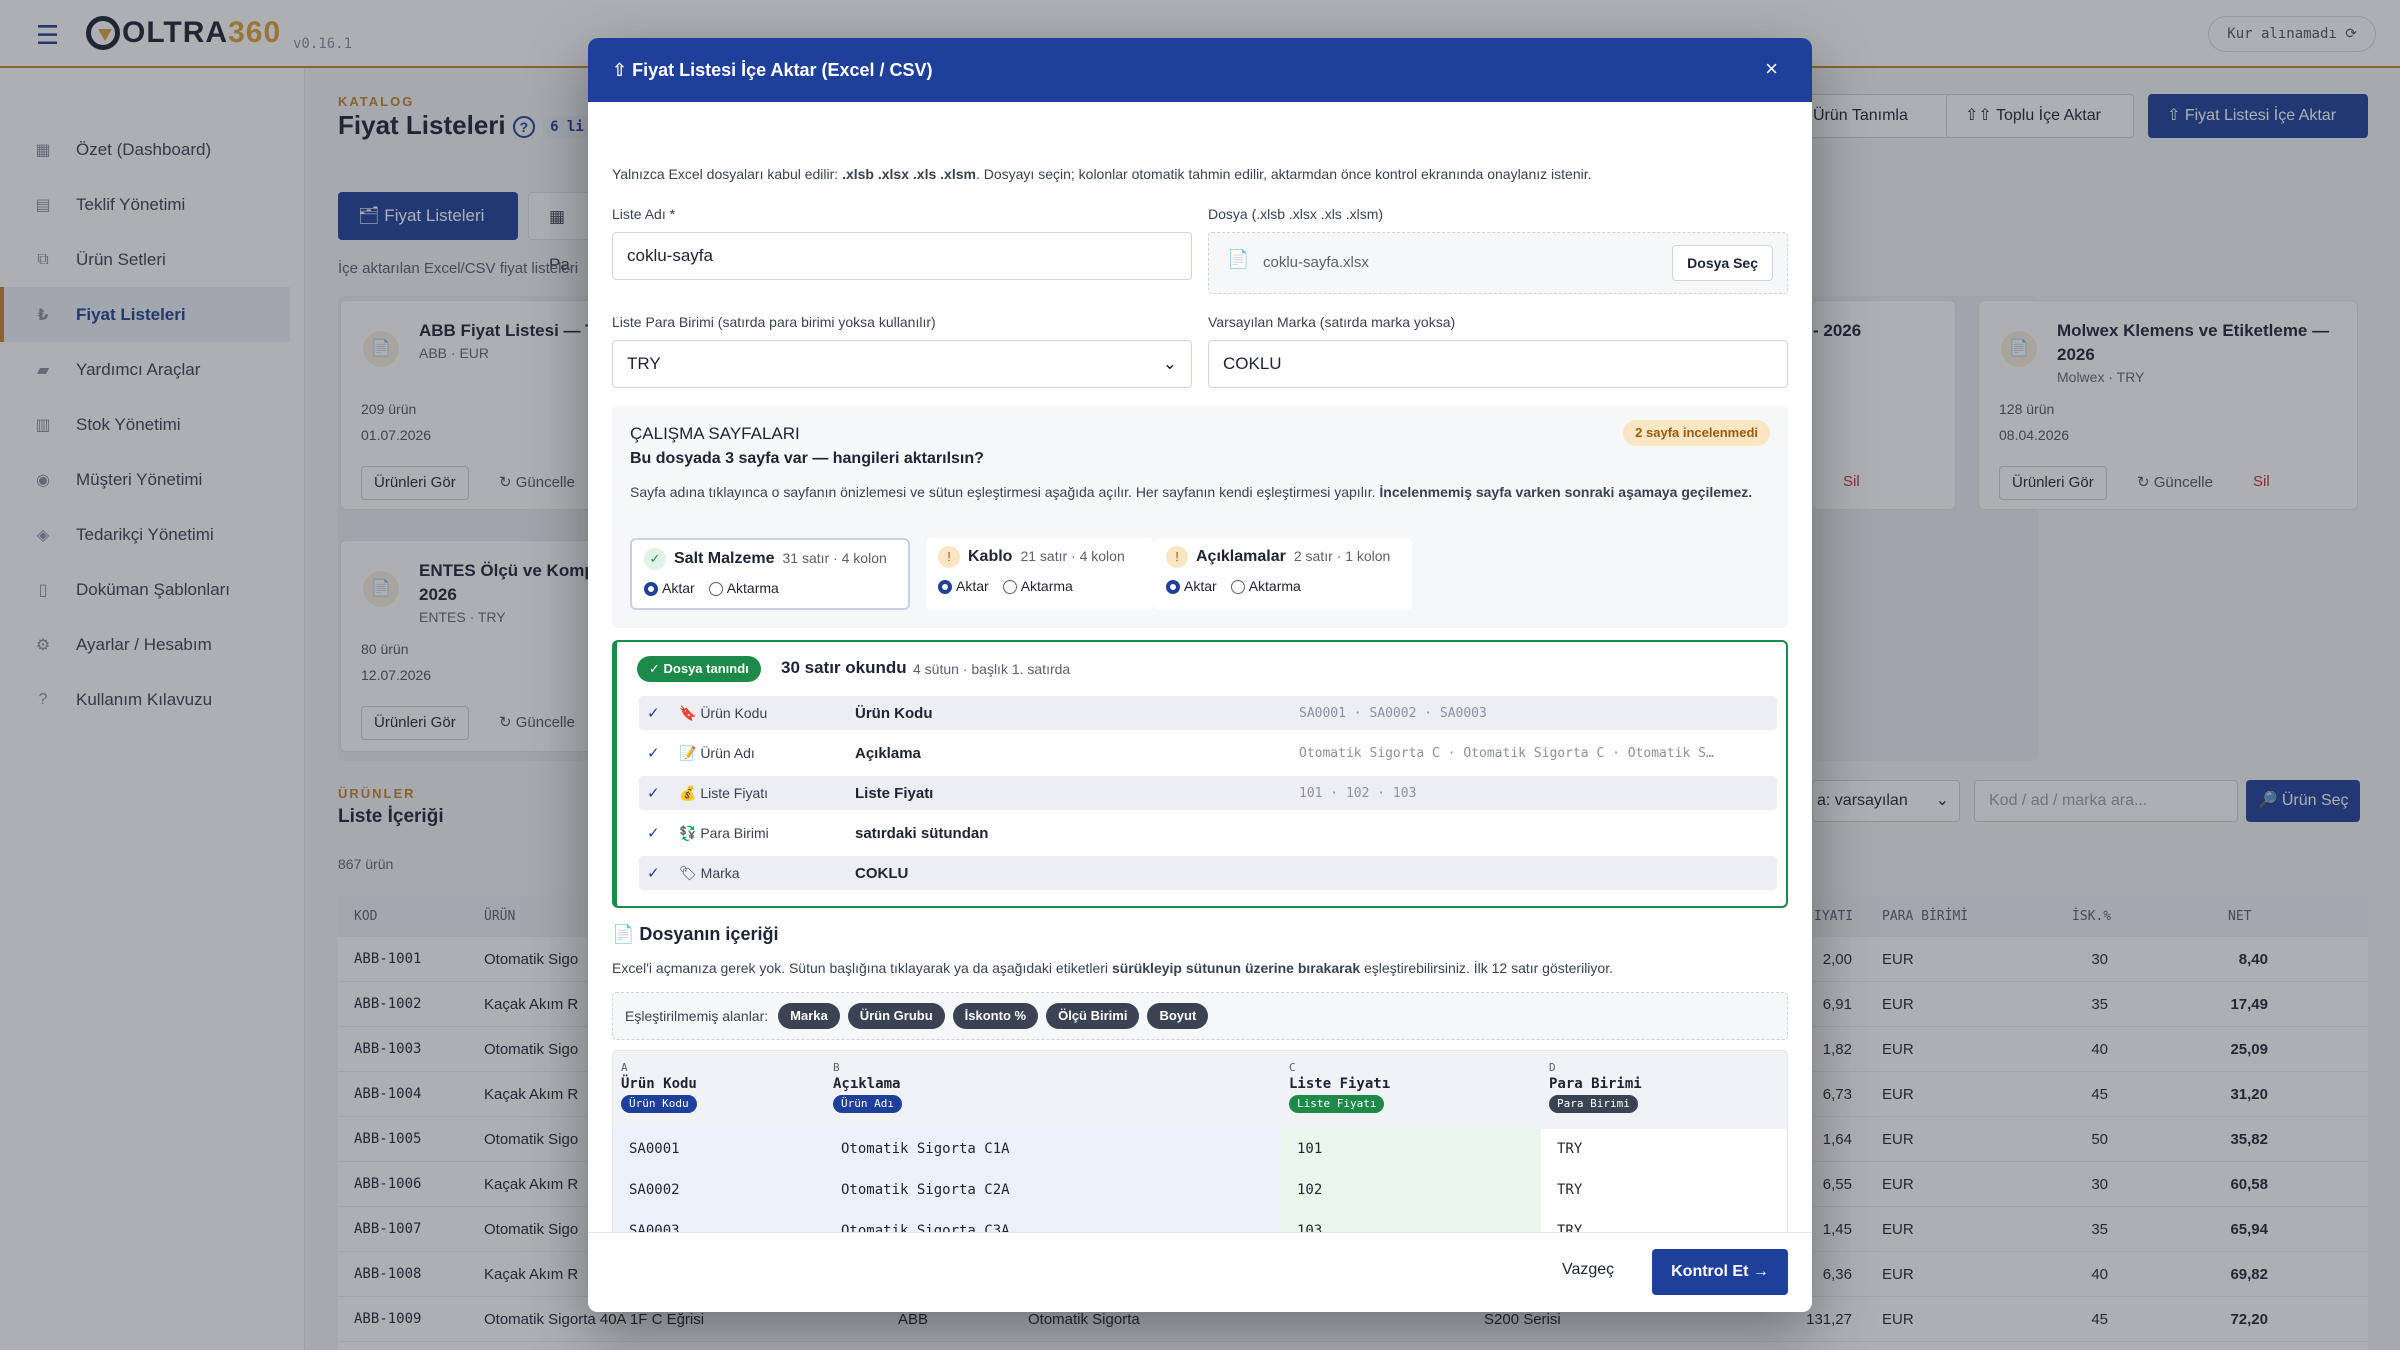  Describe the element at coordinates (995, 1016) in the screenshot. I see `unmapped-field-chip: İskonto %` at that location.